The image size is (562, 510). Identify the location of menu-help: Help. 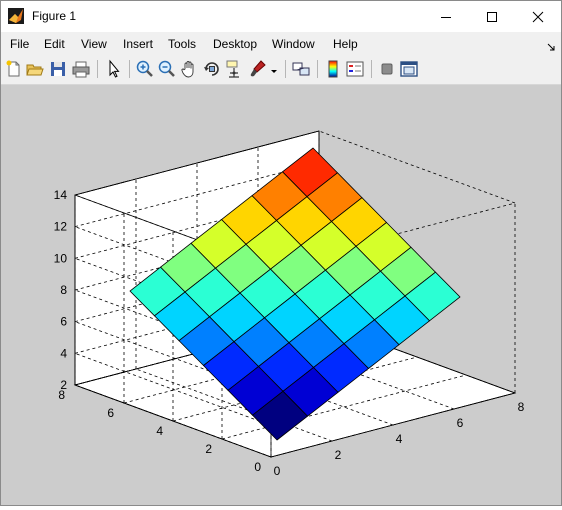
(345, 44).